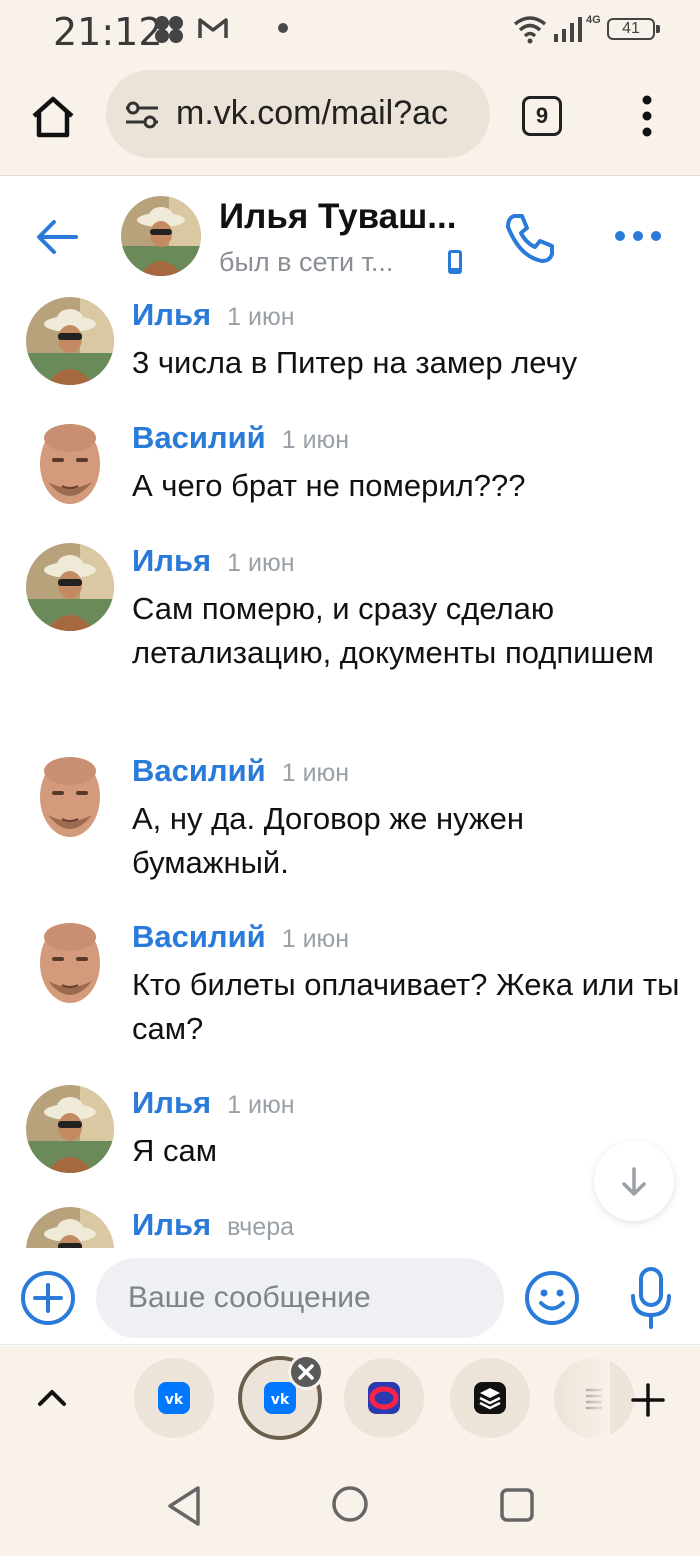  I want to click on more-dots-icon, so click(638, 236).